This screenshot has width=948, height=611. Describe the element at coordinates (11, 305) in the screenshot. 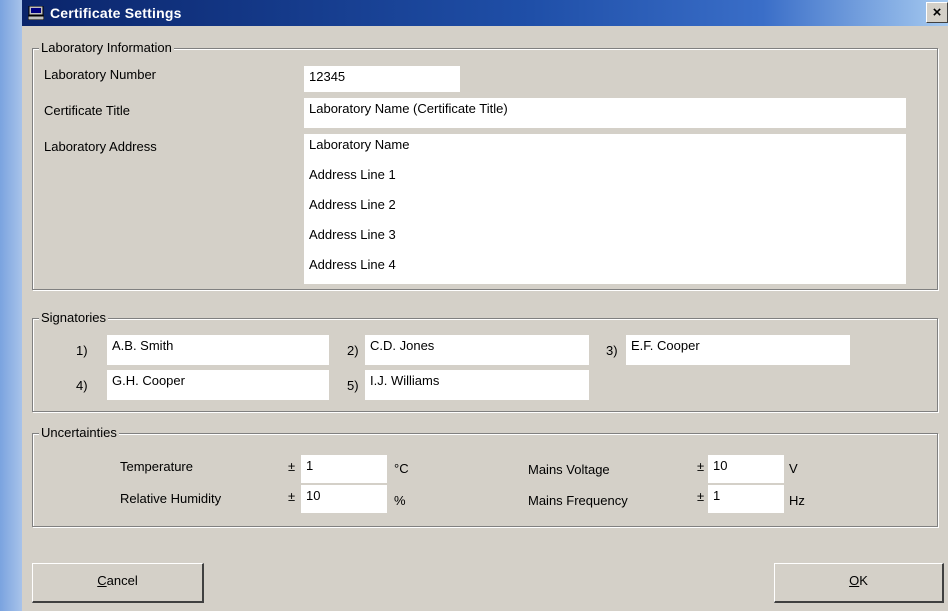

I see `desktop-background` at that location.